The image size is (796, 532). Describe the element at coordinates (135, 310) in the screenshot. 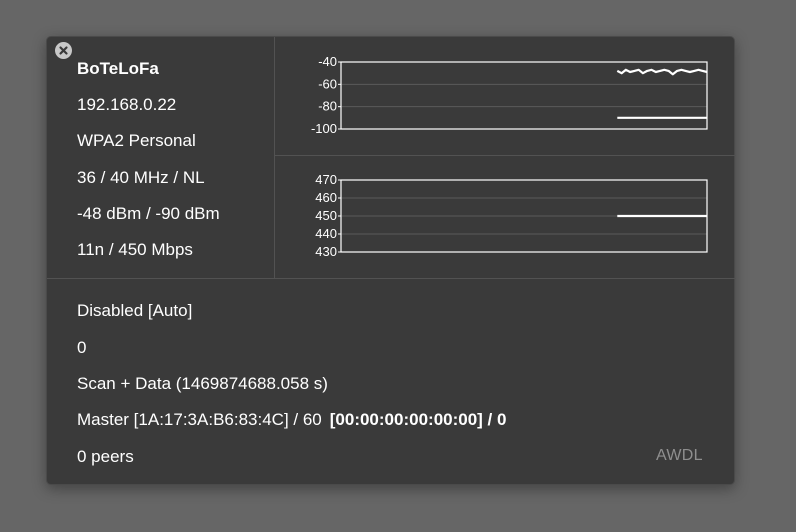

I see `awdl-status: Disabled [Auto]` at that location.